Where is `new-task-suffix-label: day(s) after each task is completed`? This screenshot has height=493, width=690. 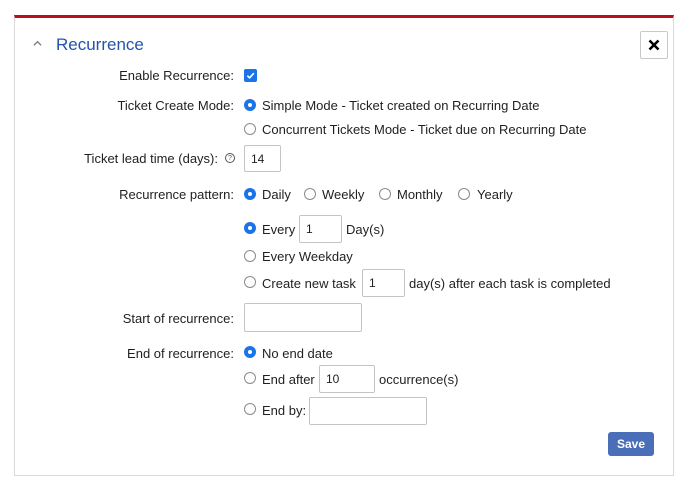 new-task-suffix-label: day(s) after each task is completed is located at coordinates (510, 283).